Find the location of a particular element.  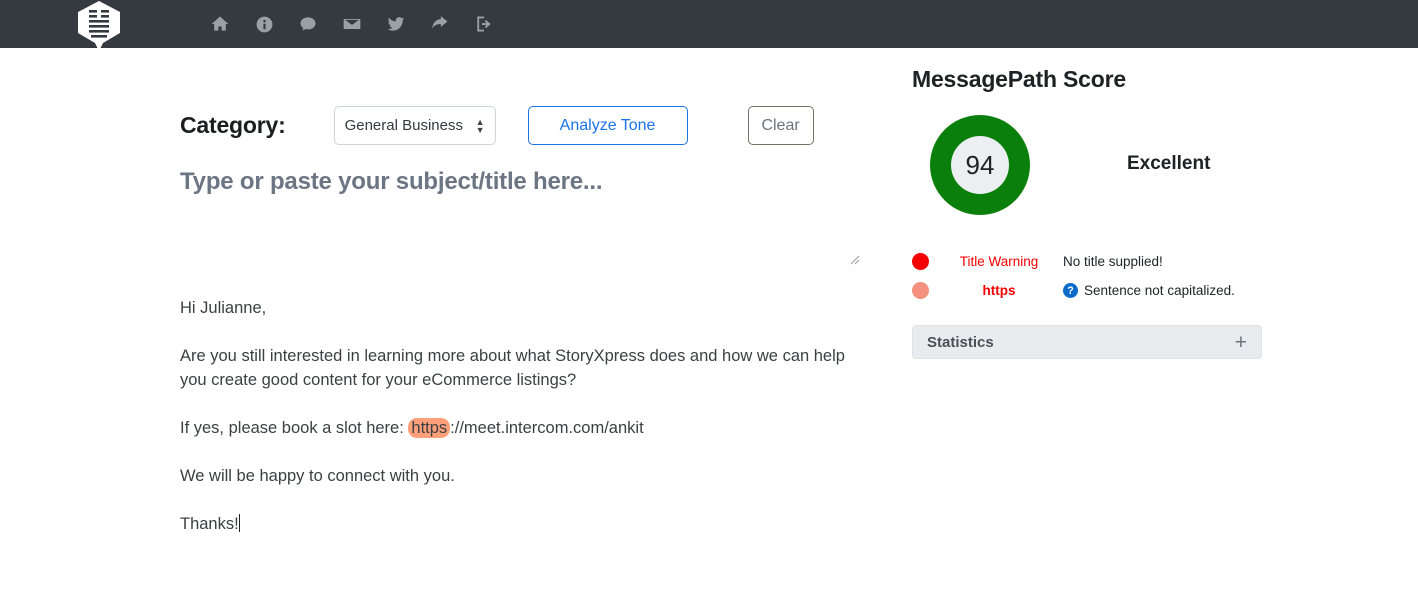

sign-out-icon is located at coordinates (484, 24).